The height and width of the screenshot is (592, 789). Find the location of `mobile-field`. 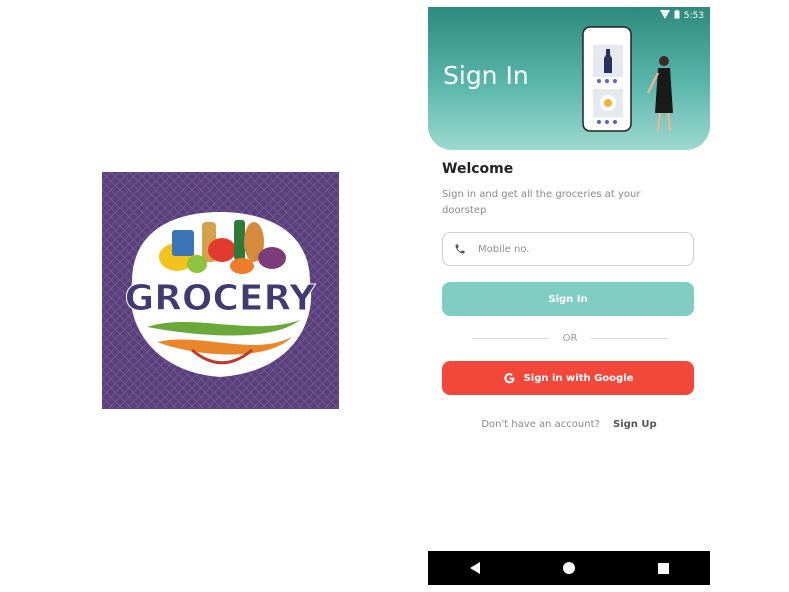

mobile-field is located at coordinates (568, 249).